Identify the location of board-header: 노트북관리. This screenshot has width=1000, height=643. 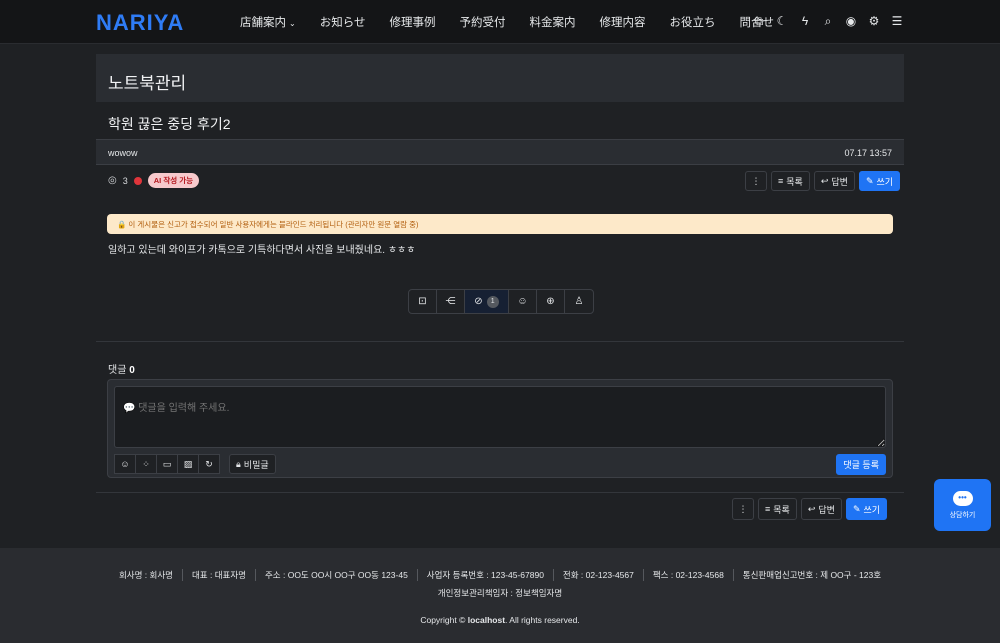
(500, 78).